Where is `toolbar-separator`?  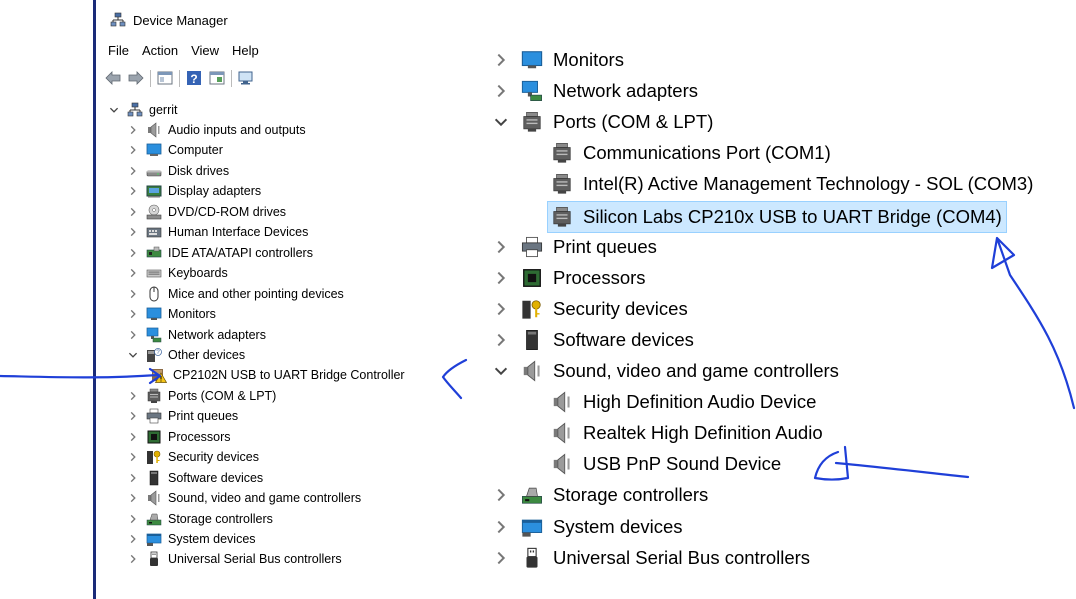 toolbar-separator is located at coordinates (150, 78).